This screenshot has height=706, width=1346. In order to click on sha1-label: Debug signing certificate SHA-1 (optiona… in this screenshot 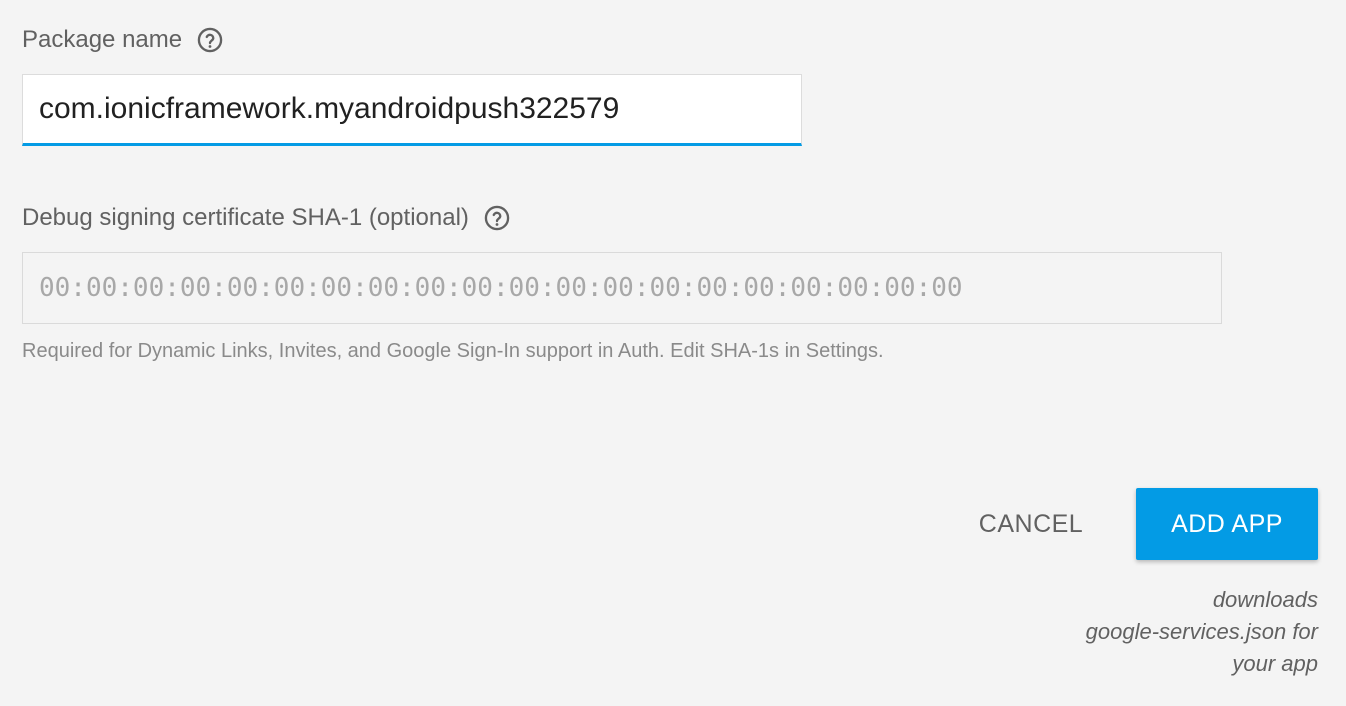, I will do `click(266, 218)`.